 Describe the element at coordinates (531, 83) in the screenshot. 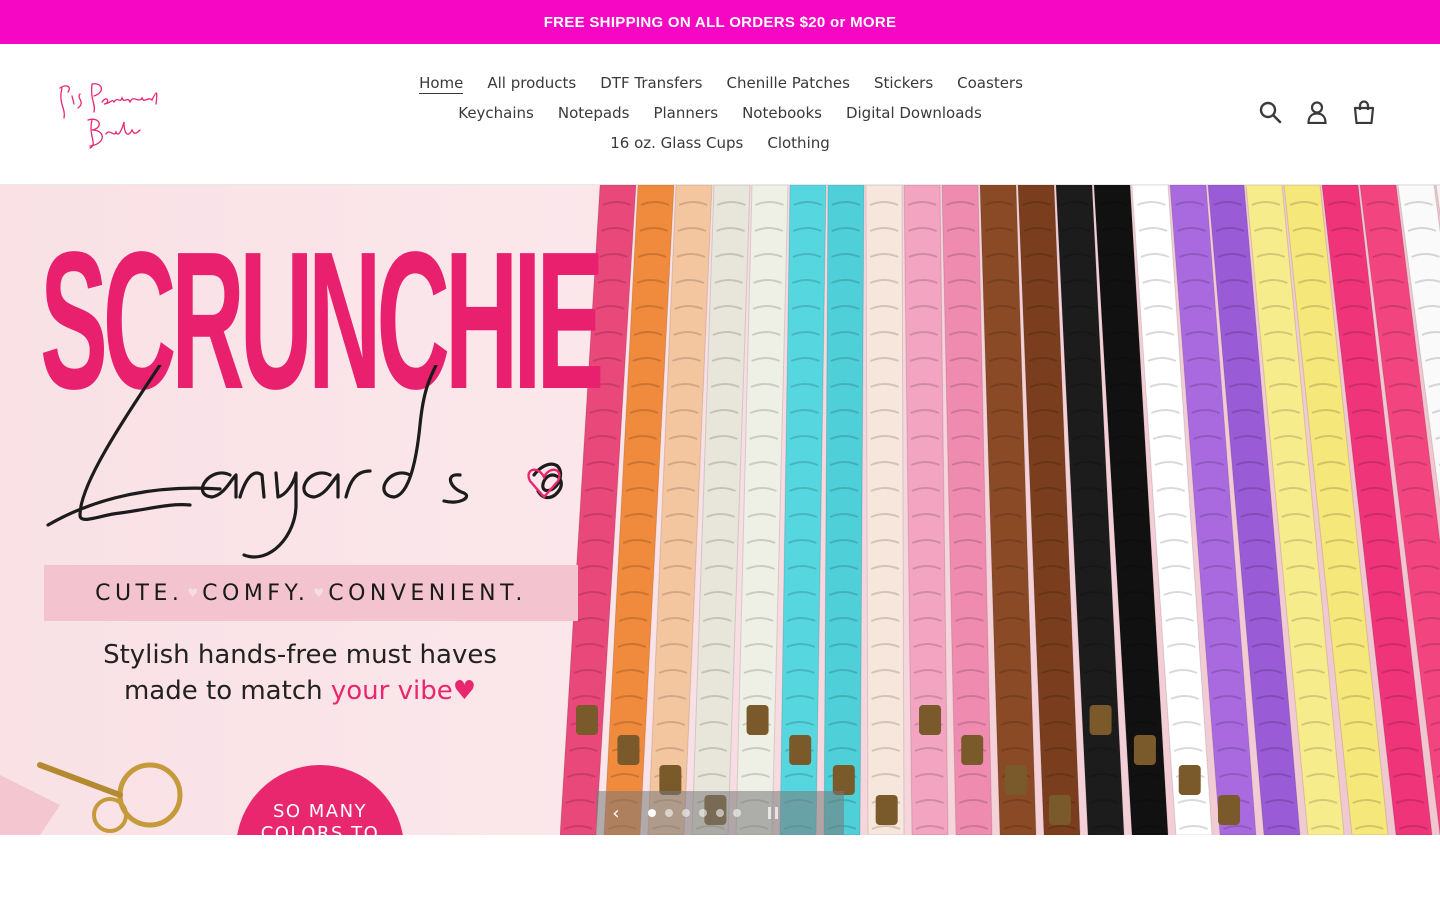

I see `nav-item-all-products: All products` at that location.